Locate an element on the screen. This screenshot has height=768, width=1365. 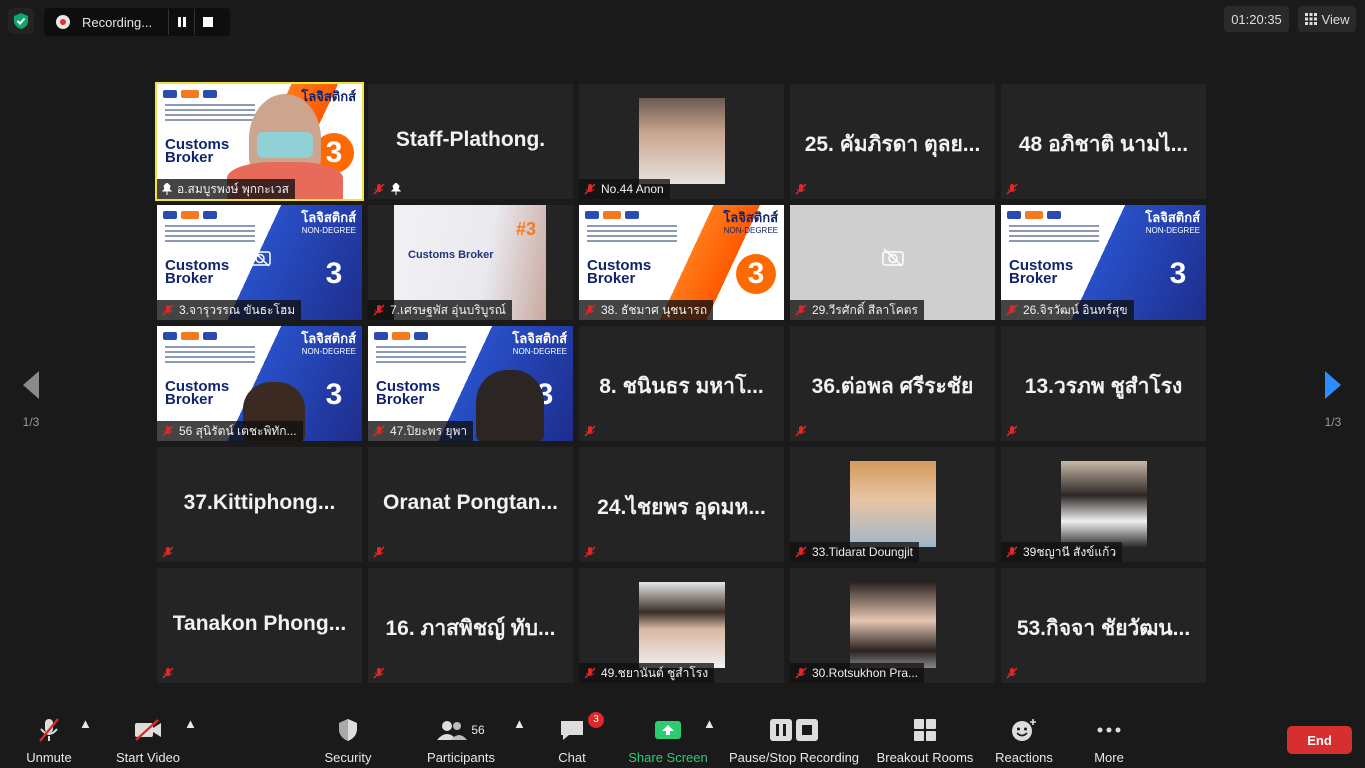
participant-name: Staff-Plathong. is located at coordinates (470, 139).